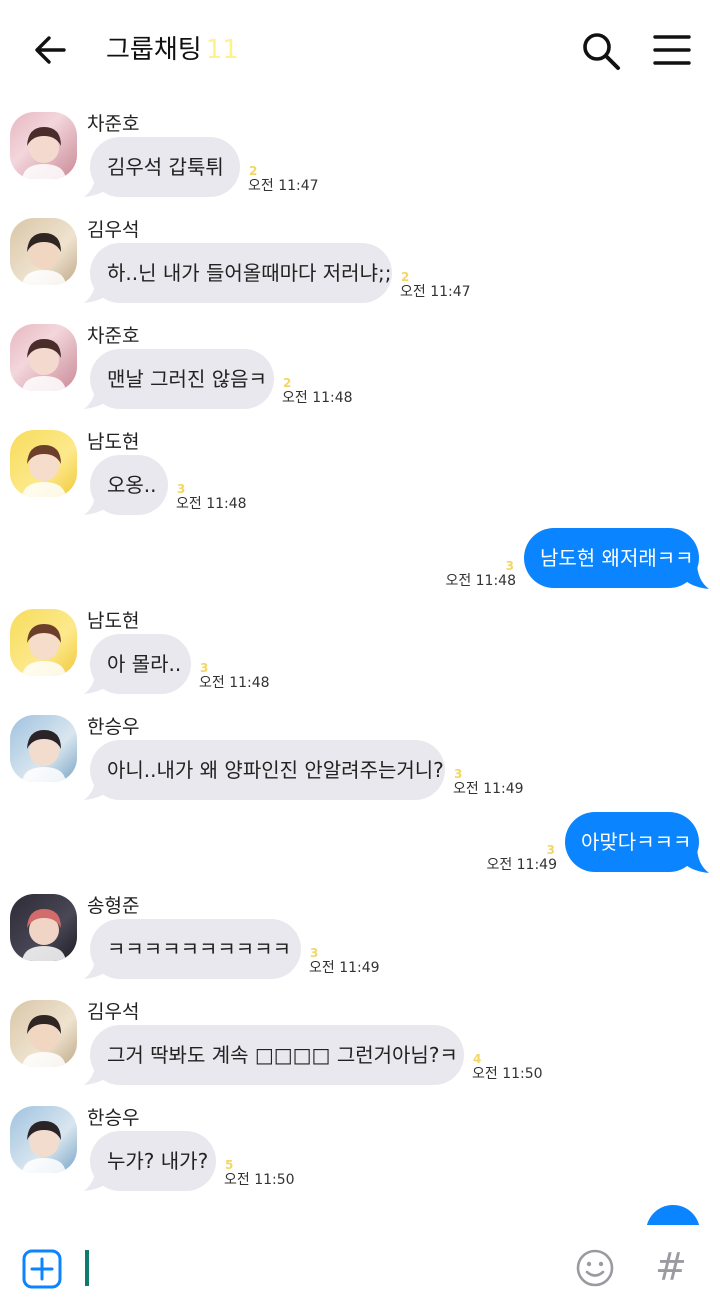 The height and width of the screenshot is (1309, 720). Describe the element at coordinates (222, 50) in the screenshot. I see `member-count: 11` at that location.